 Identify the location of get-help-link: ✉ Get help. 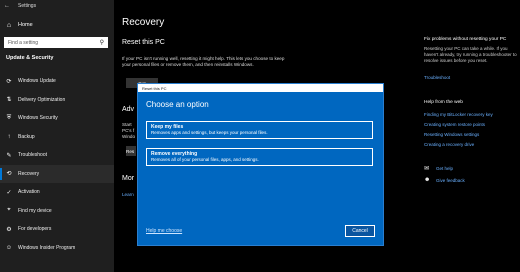
(438, 168).